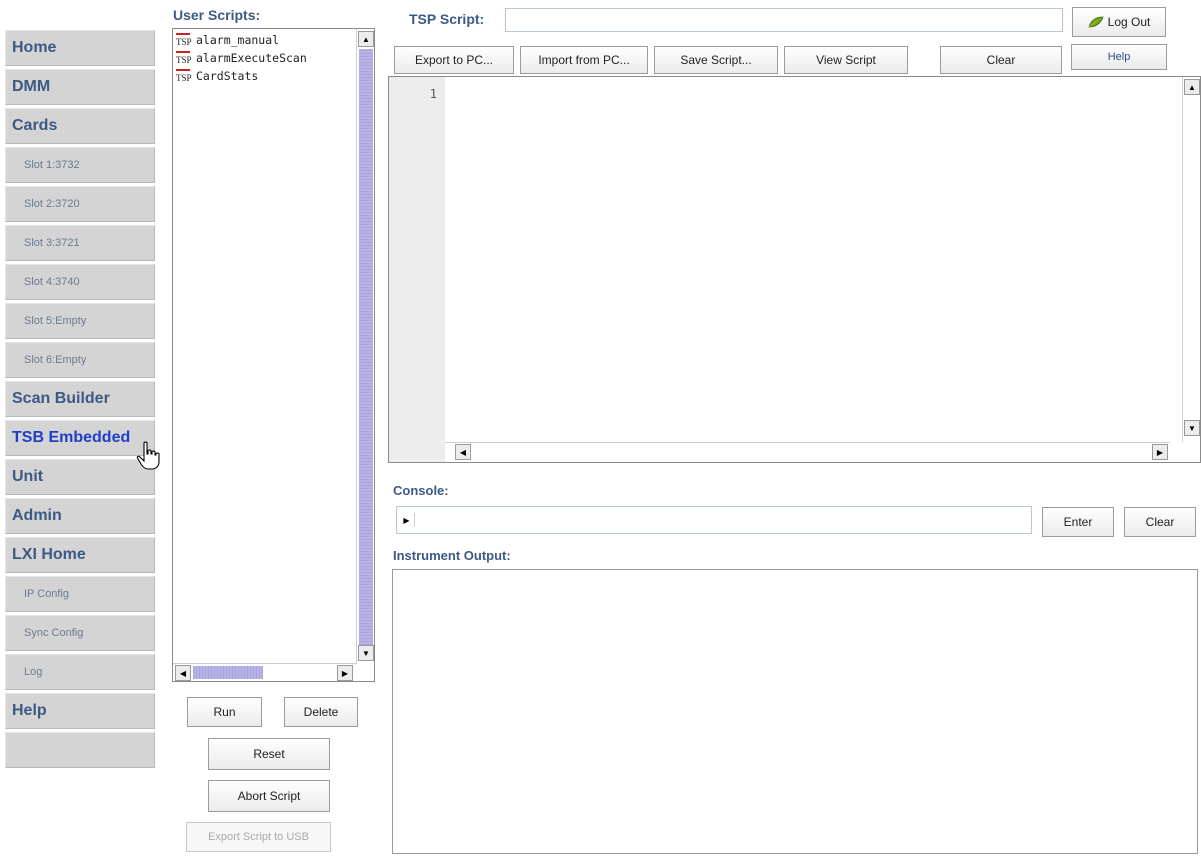  I want to click on log-out-leaf-icon, so click(1096, 22).